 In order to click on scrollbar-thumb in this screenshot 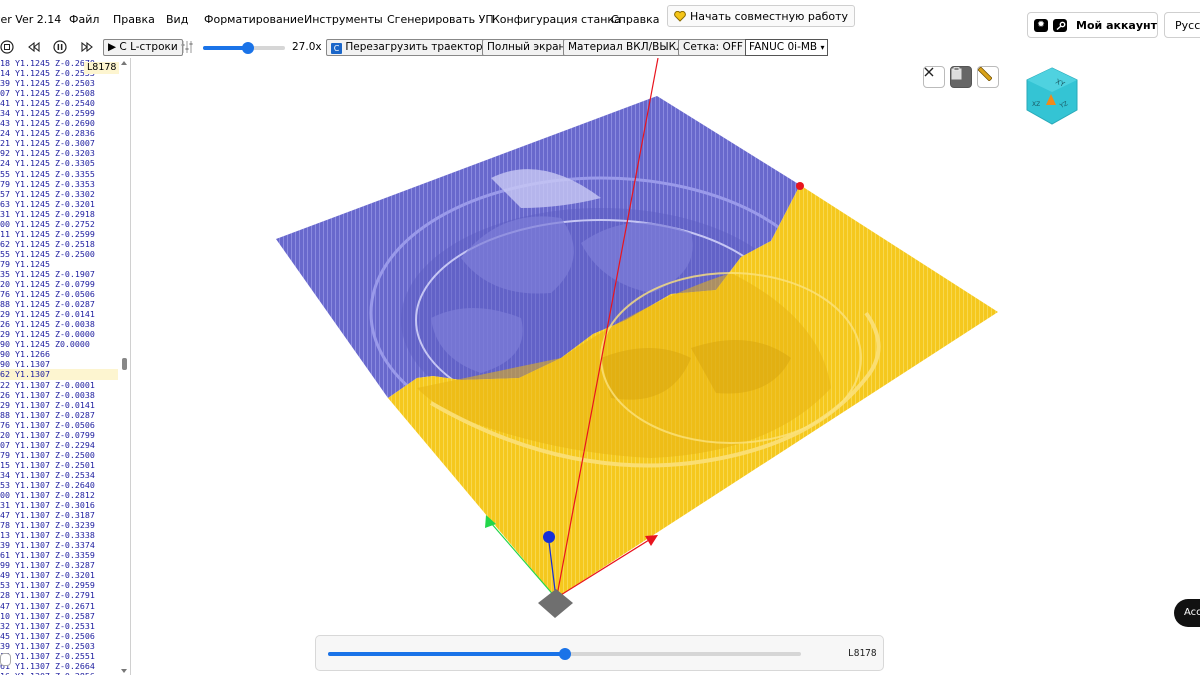, I will do `click(124, 364)`.